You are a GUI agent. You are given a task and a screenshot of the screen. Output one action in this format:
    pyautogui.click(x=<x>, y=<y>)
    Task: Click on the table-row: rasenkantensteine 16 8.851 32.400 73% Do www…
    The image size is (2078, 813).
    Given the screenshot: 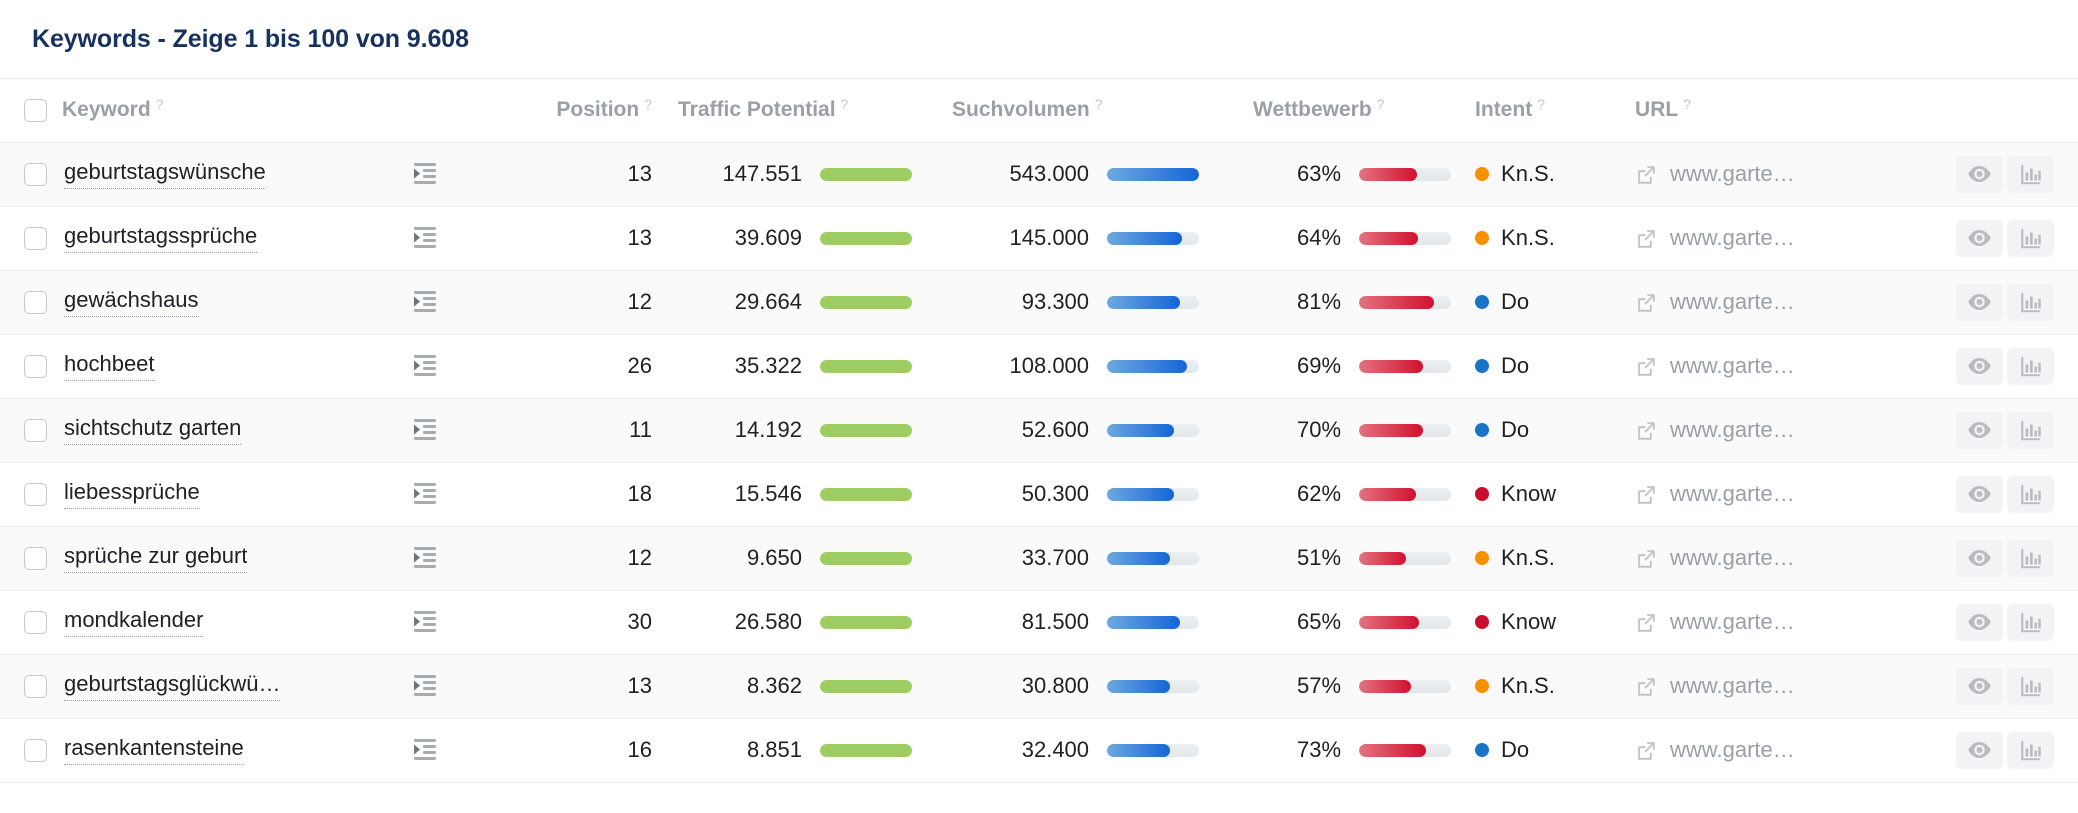 What is the action you would take?
    pyautogui.click(x=1039, y=750)
    